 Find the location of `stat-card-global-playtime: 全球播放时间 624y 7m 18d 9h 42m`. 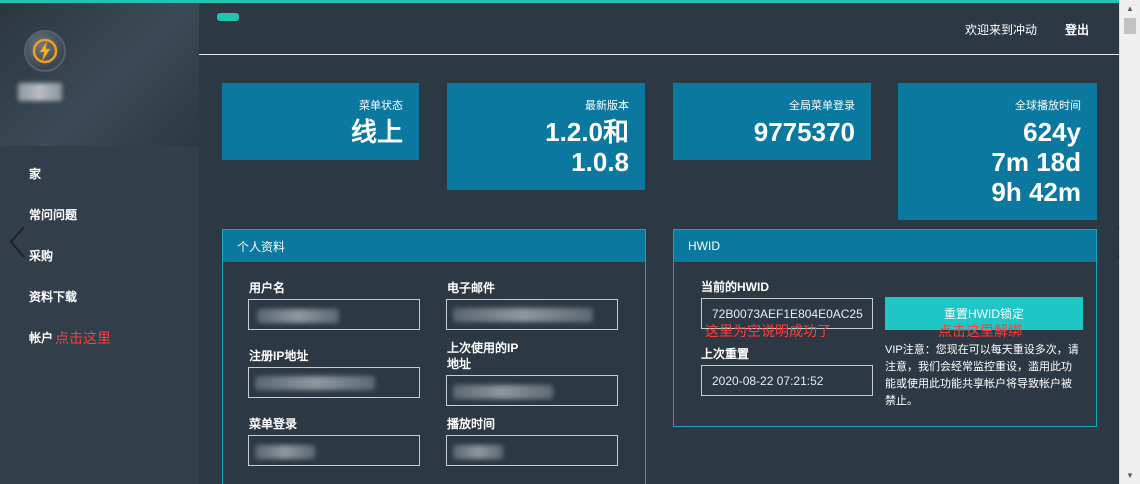

stat-card-global-playtime: 全球播放时间 624y 7m 18d 9h 42m is located at coordinates (997, 151).